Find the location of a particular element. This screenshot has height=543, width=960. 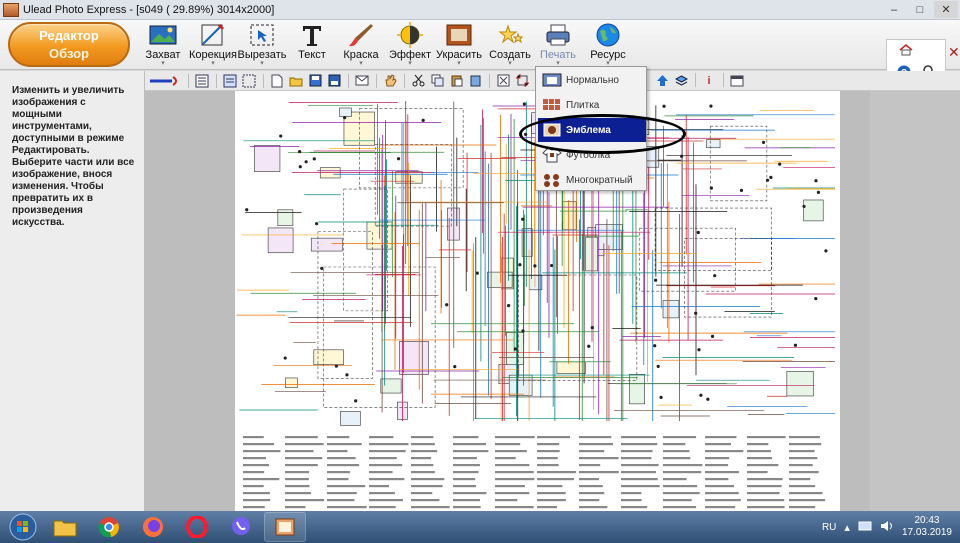

text-button: Текст is located at coordinates (312, 45).